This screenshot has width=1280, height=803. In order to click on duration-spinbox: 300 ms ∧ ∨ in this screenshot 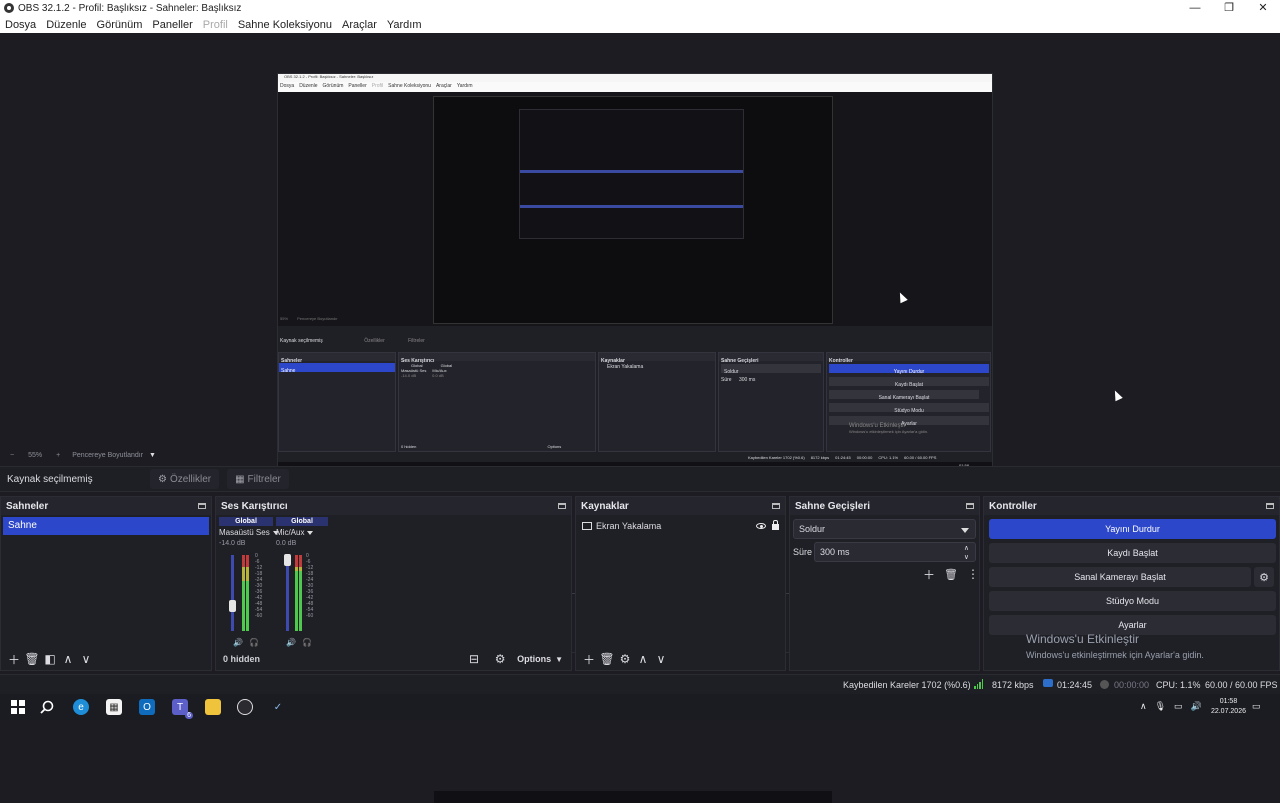, I will do `click(895, 552)`.